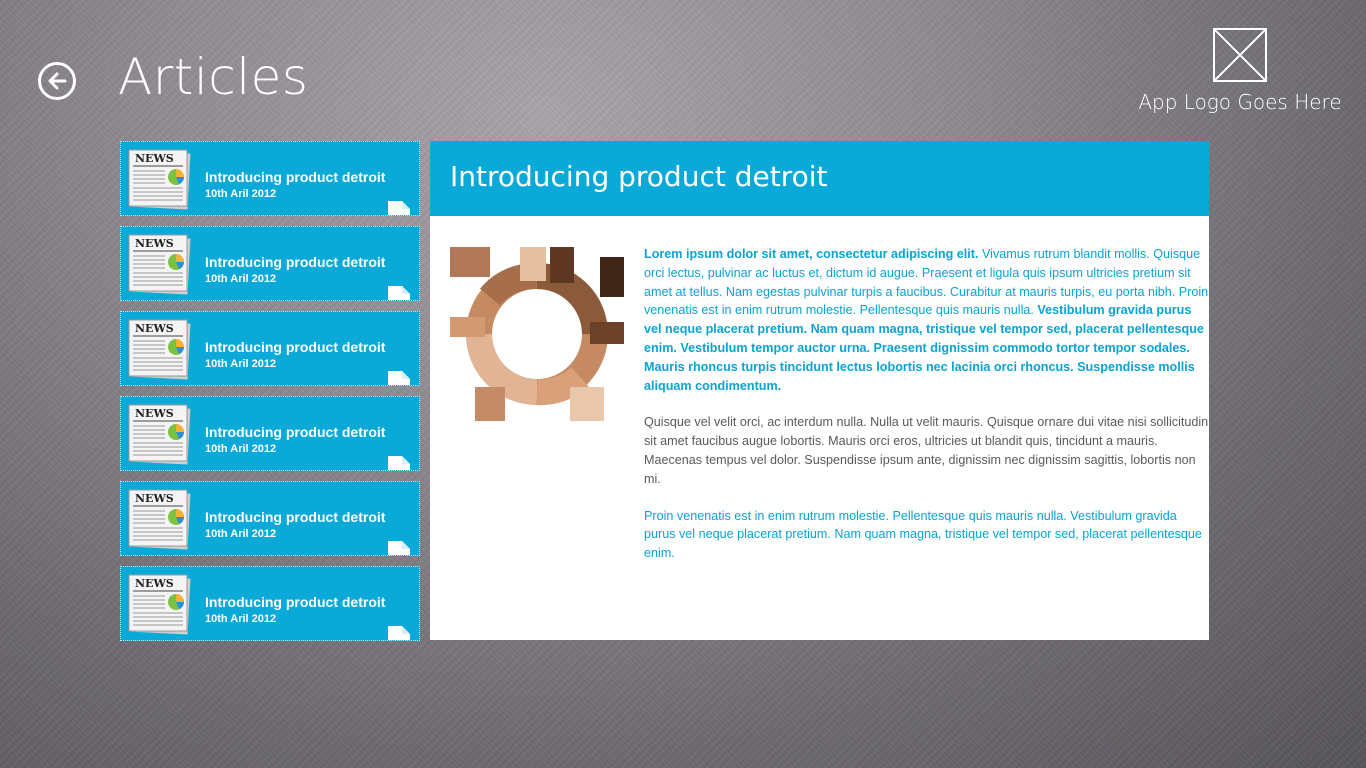 This screenshot has height=768, width=1366. I want to click on hands-circle-photo, so click(537, 334).